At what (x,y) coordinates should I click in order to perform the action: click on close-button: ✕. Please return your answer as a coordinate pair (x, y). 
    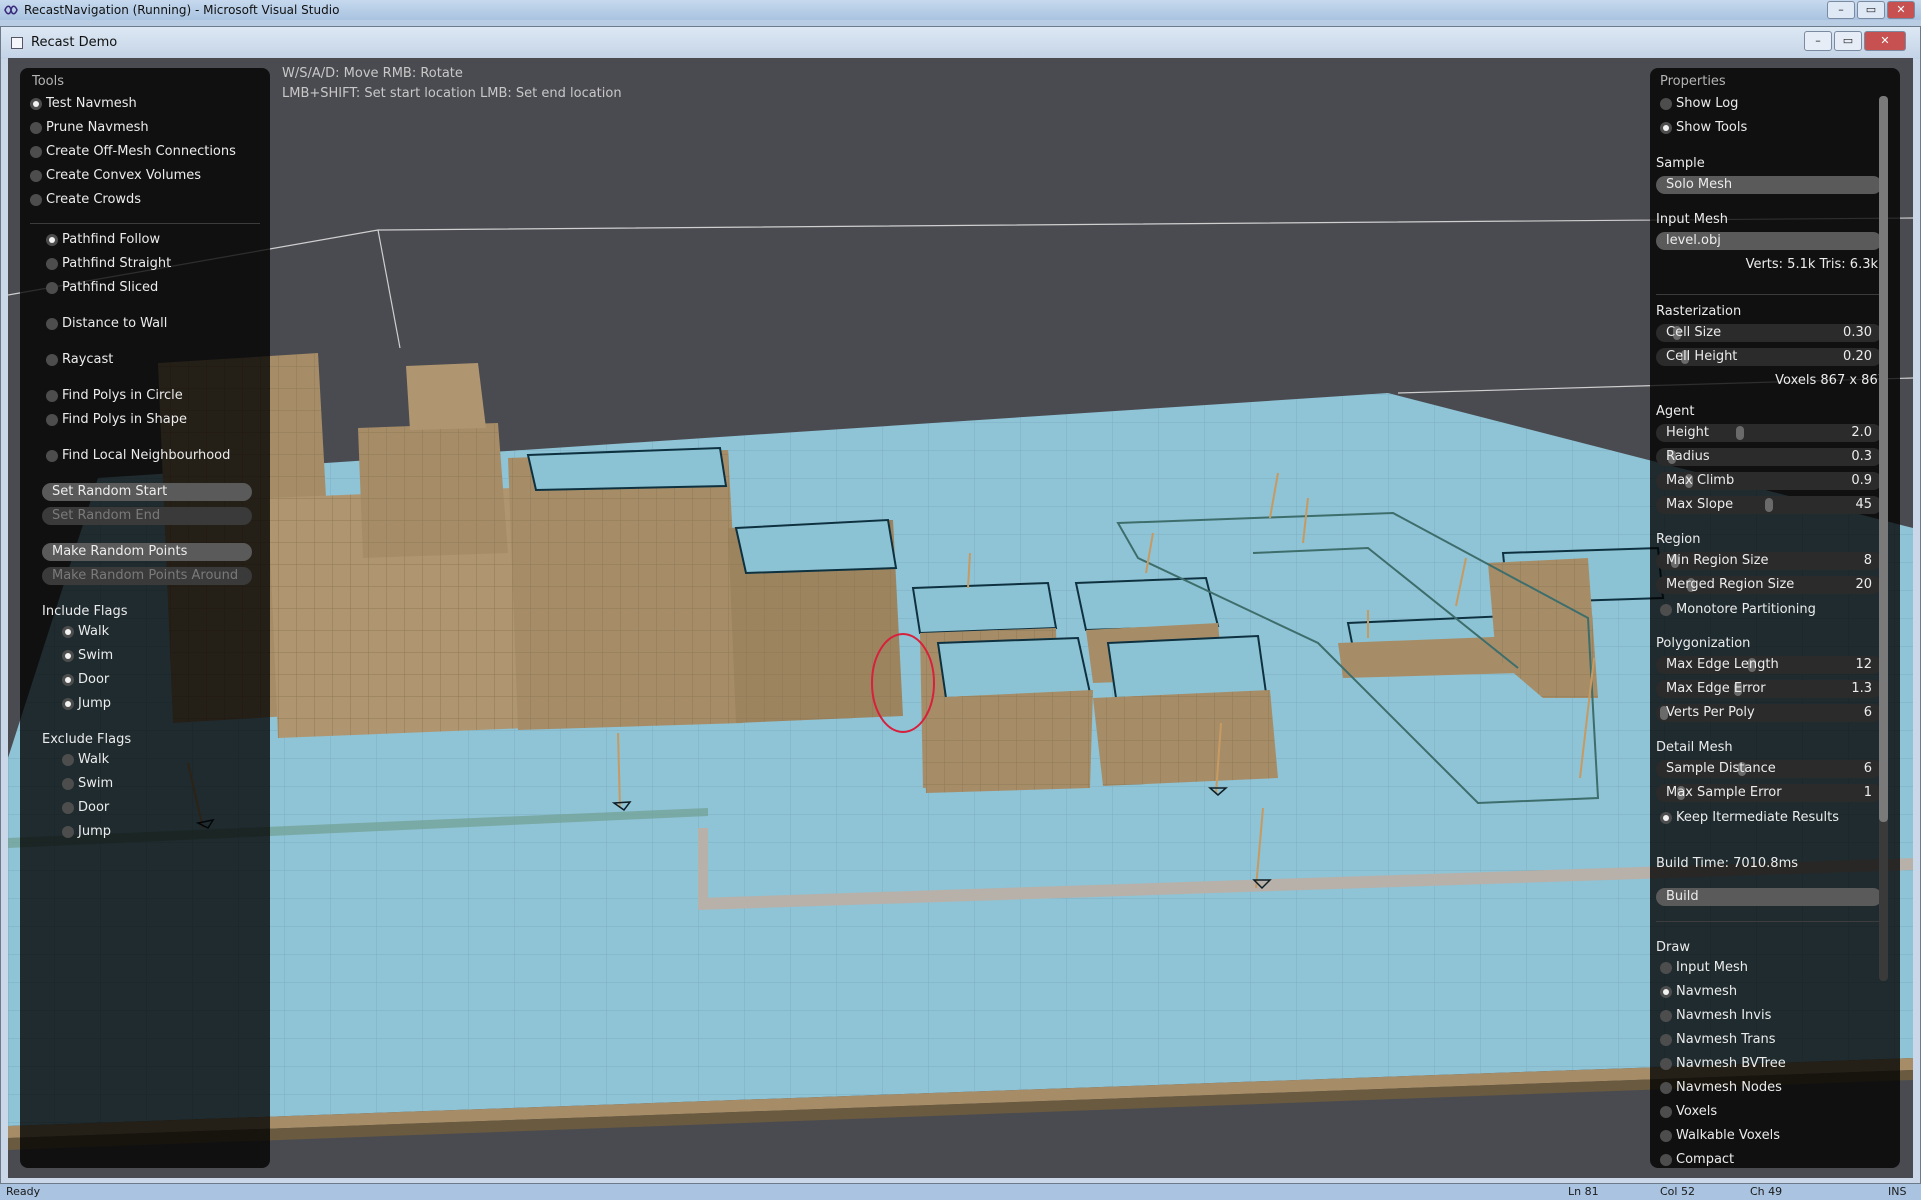
    Looking at the image, I should click on (1885, 41).